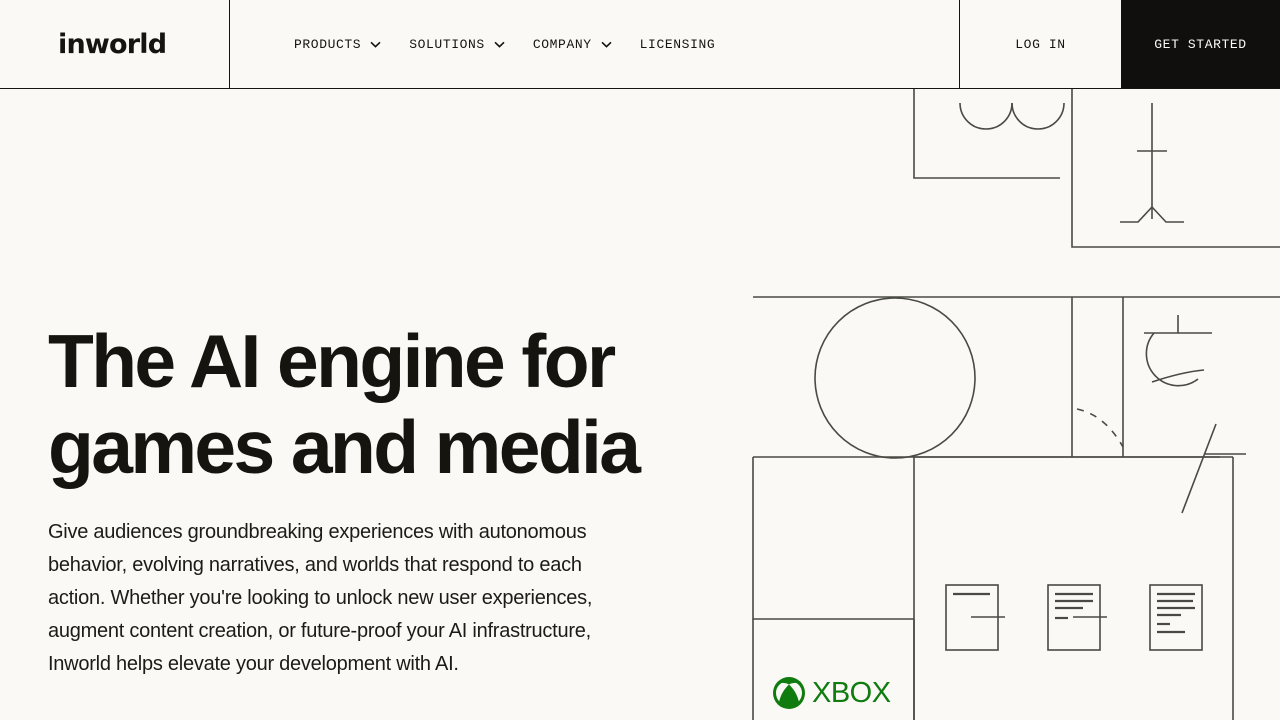 The width and height of the screenshot is (1280, 720). I want to click on nav-item-products: PRODUCTS, so click(337, 44).